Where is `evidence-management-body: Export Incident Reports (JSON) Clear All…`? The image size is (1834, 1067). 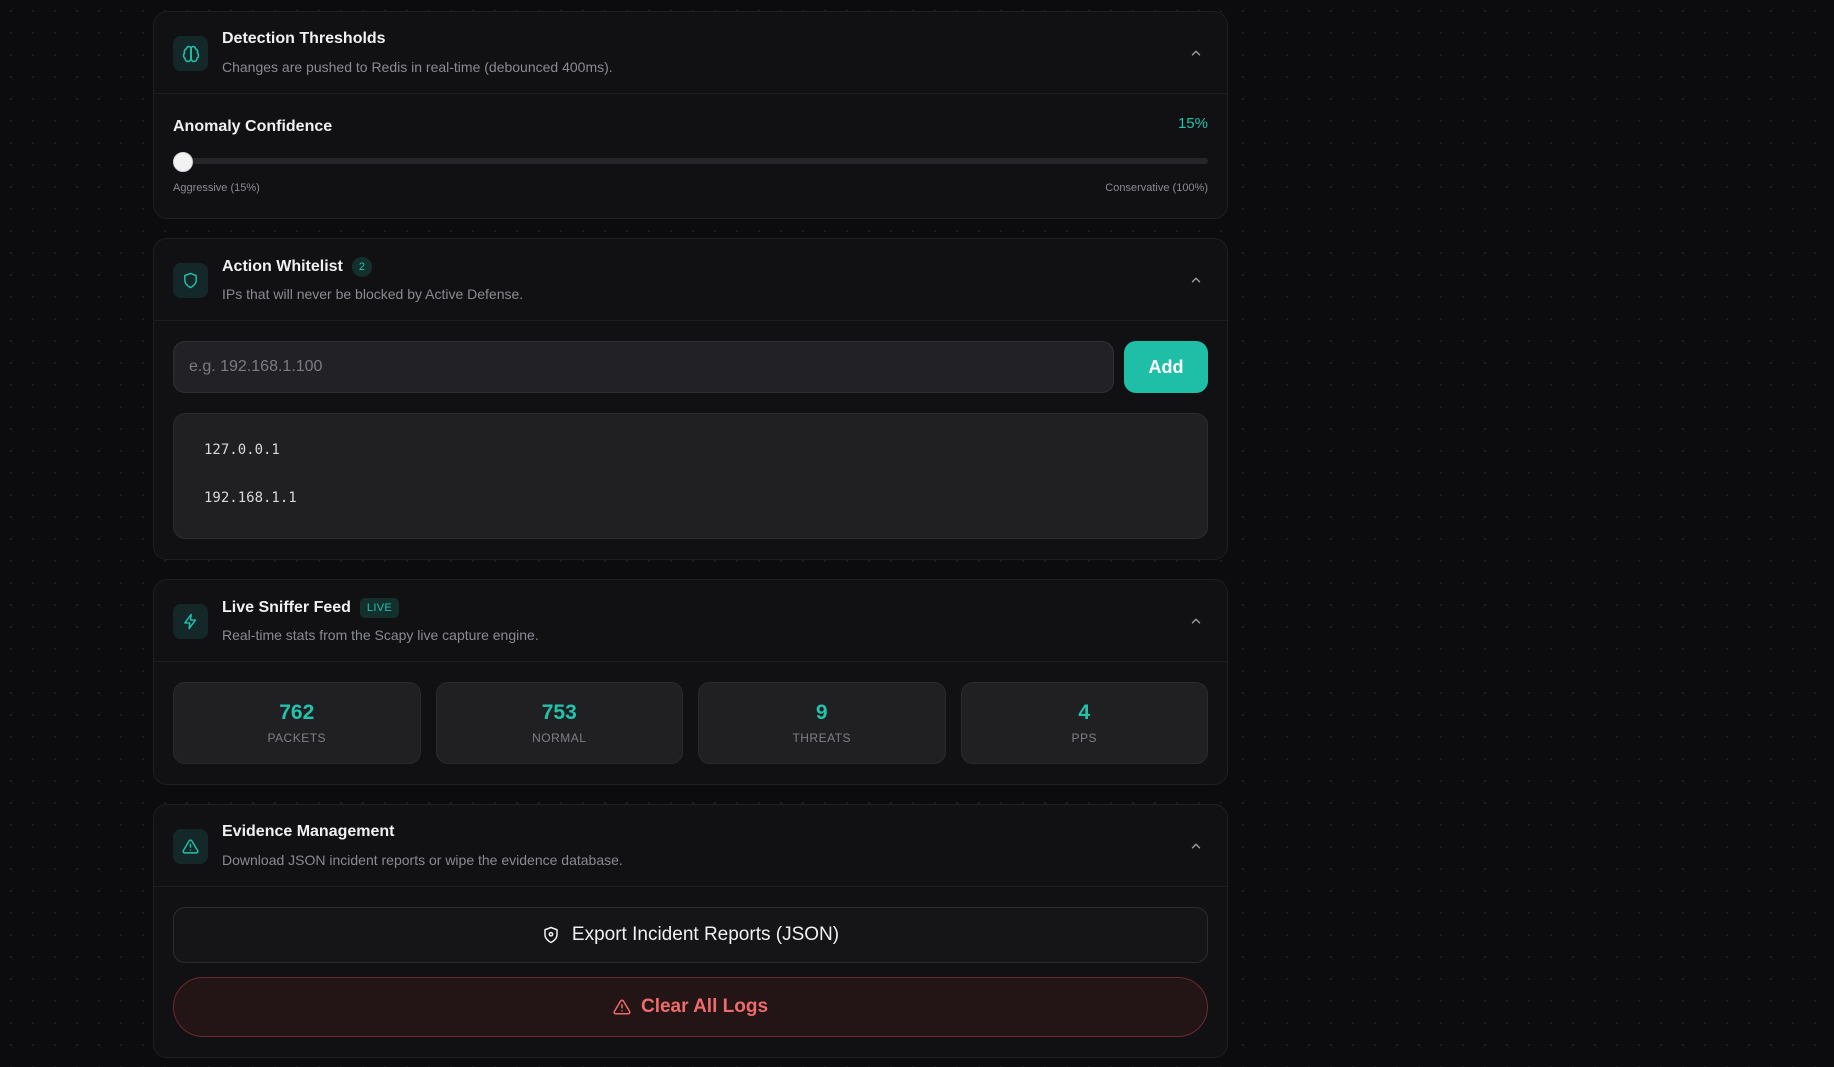
evidence-management-body: Export Incident Reports (JSON) Clear All… is located at coordinates (690, 972).